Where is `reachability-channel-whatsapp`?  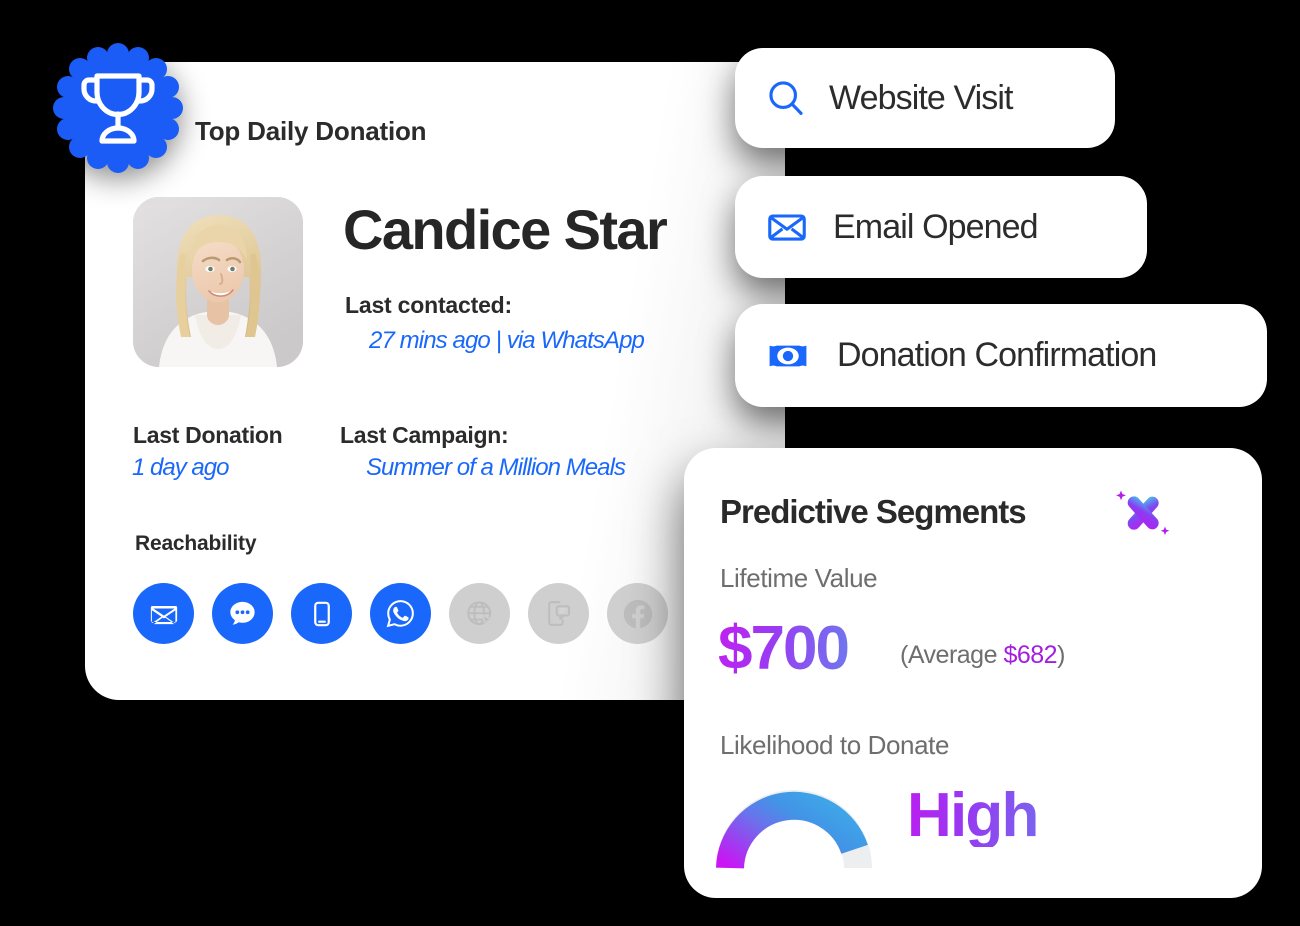
reachability-channel-whatsapp is located at coordinates (400, 613).